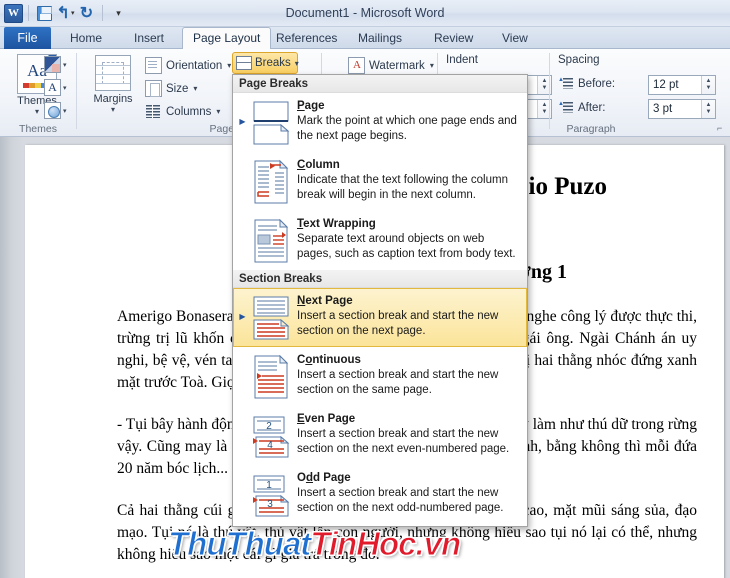 The image size is (730, 578). What do you see at coordinates (329, 360) in the screenshot?
I see `menu-item-title: Continuous` at bounding box center [329, 360].